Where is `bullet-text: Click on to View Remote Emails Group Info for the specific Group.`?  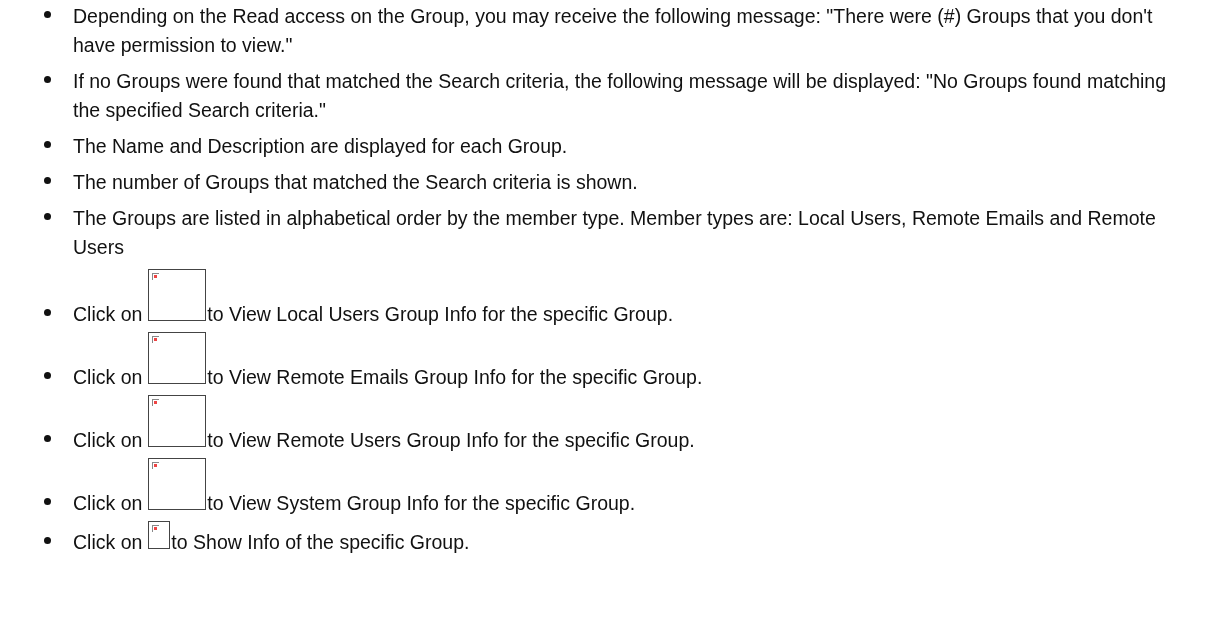 bullet-text: Click on to View Remote Emails Group Info for the specific Group. is located at coordinates (621, 362).